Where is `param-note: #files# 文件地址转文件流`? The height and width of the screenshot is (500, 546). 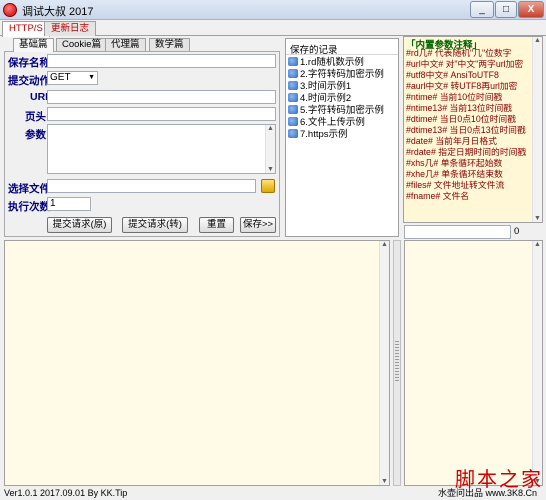
param-note: #files# 文件地址转文件流 is located at coordinates (455, 185).